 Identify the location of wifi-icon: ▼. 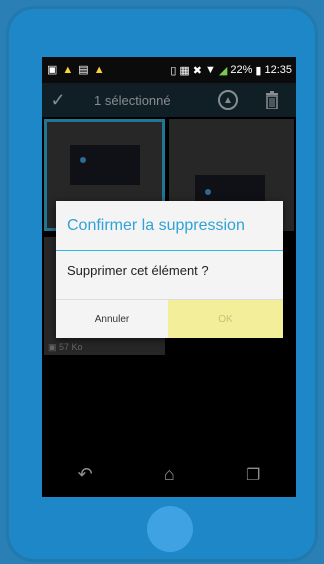
(210, 70).